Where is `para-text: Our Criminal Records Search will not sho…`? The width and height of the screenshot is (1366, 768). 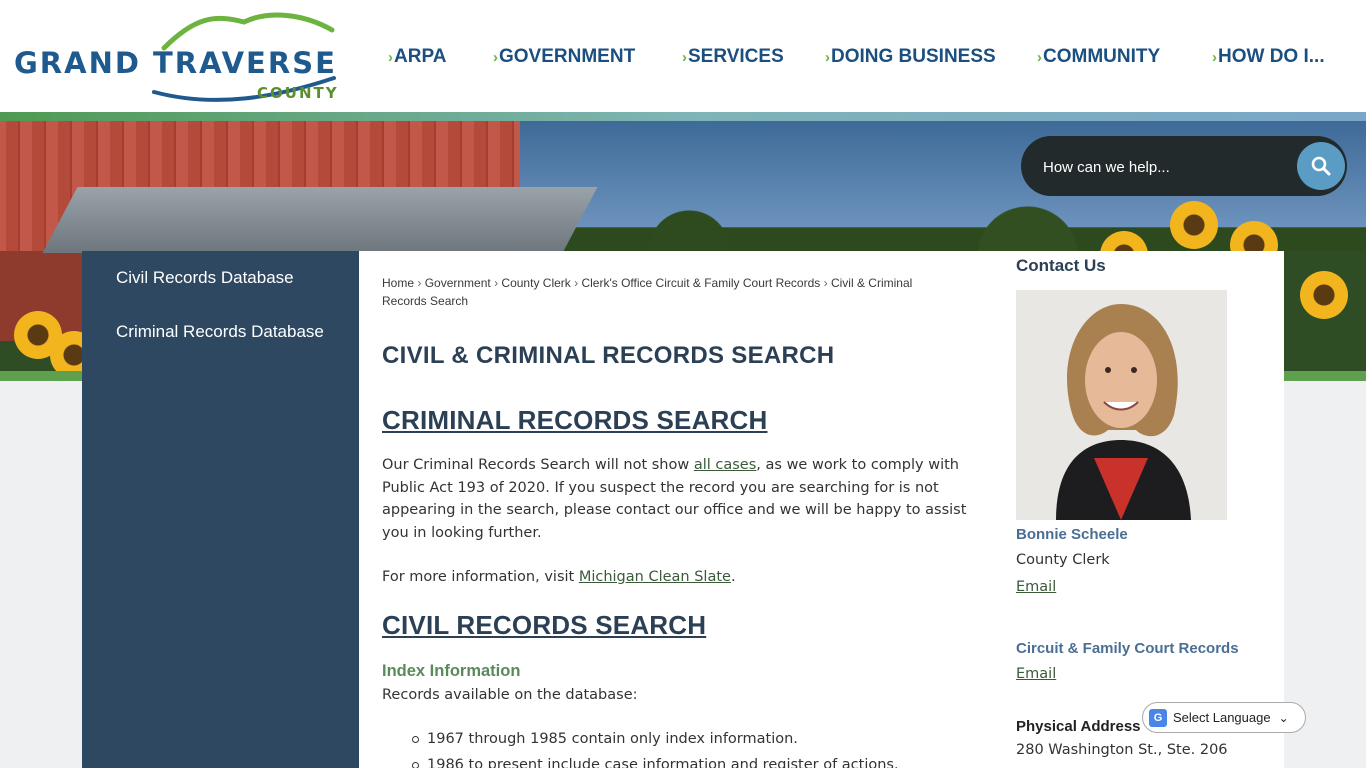
para-text: Our Criminal Records Search will not sho… is located at coordinates (538, 465).